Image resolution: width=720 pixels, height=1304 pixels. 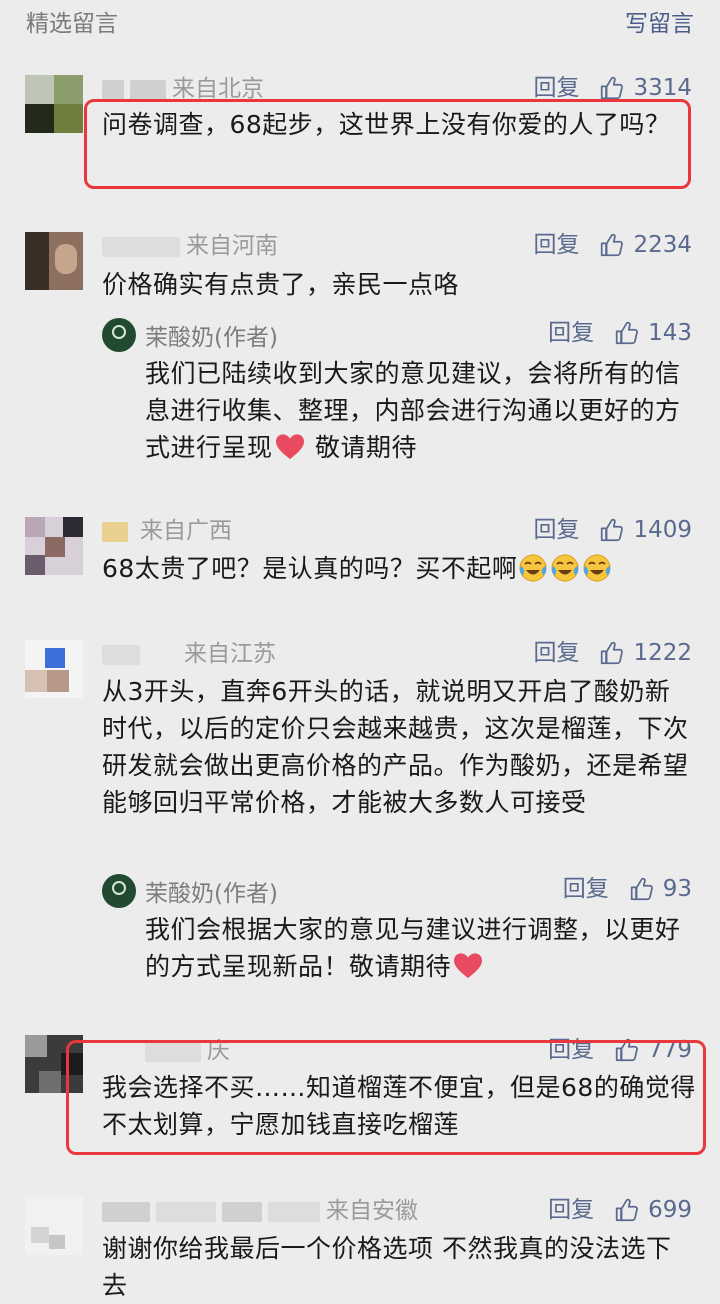 I want to click on write-comment-button: 写留言, so click(x=659, y=21).